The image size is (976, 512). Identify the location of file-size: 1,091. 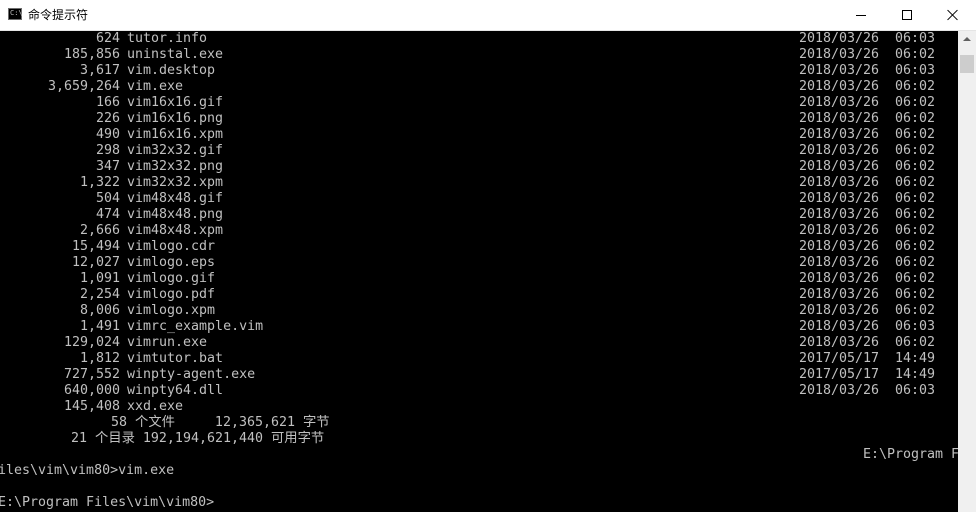
(99, 278).